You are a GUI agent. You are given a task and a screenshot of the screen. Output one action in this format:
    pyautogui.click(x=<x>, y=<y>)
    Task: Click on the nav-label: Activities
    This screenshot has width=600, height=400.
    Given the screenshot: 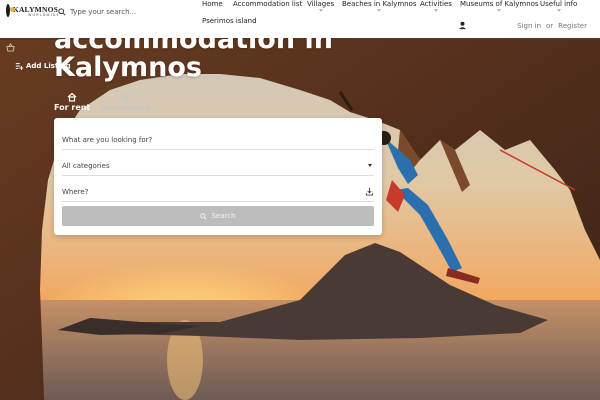 What is the action you would take?
    pyautogui.click(x=436, y=4)
    